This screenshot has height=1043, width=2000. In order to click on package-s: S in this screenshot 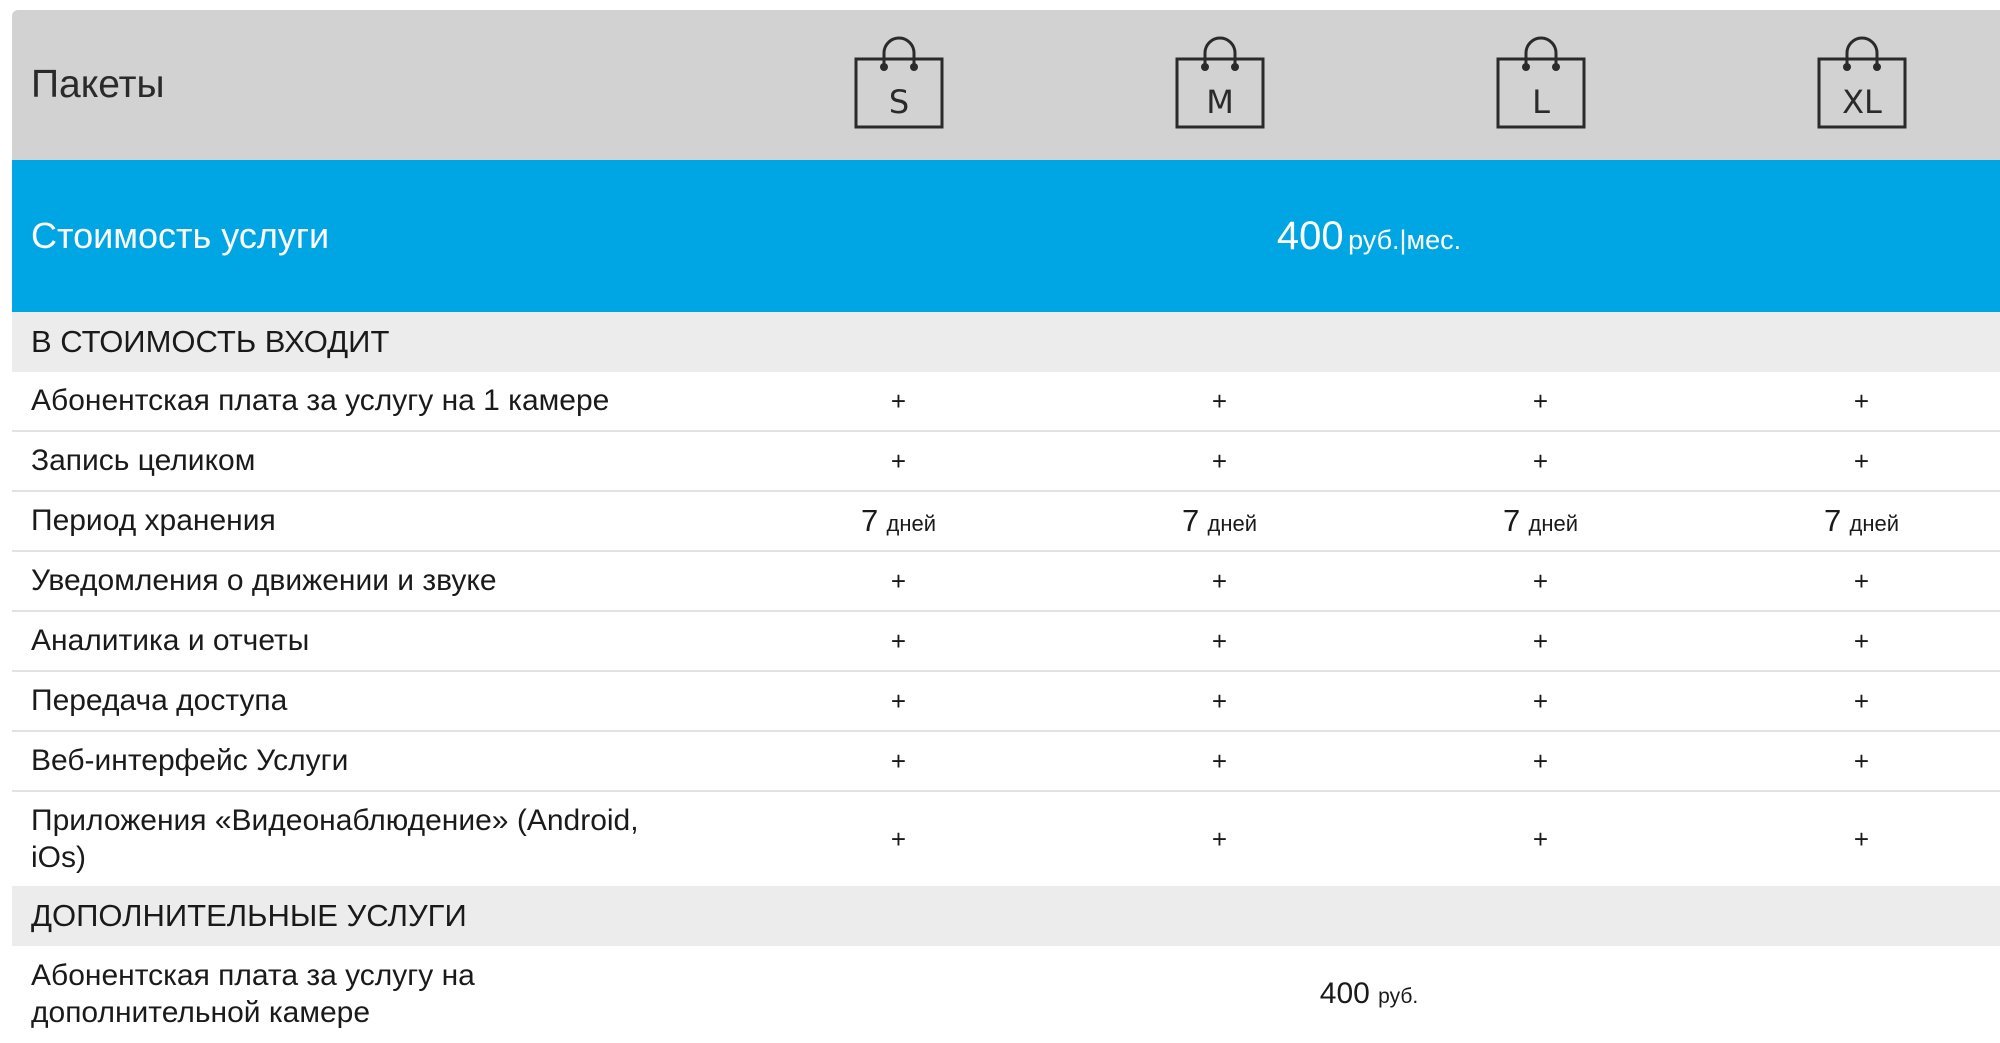, I will do `click(898, 85)`.